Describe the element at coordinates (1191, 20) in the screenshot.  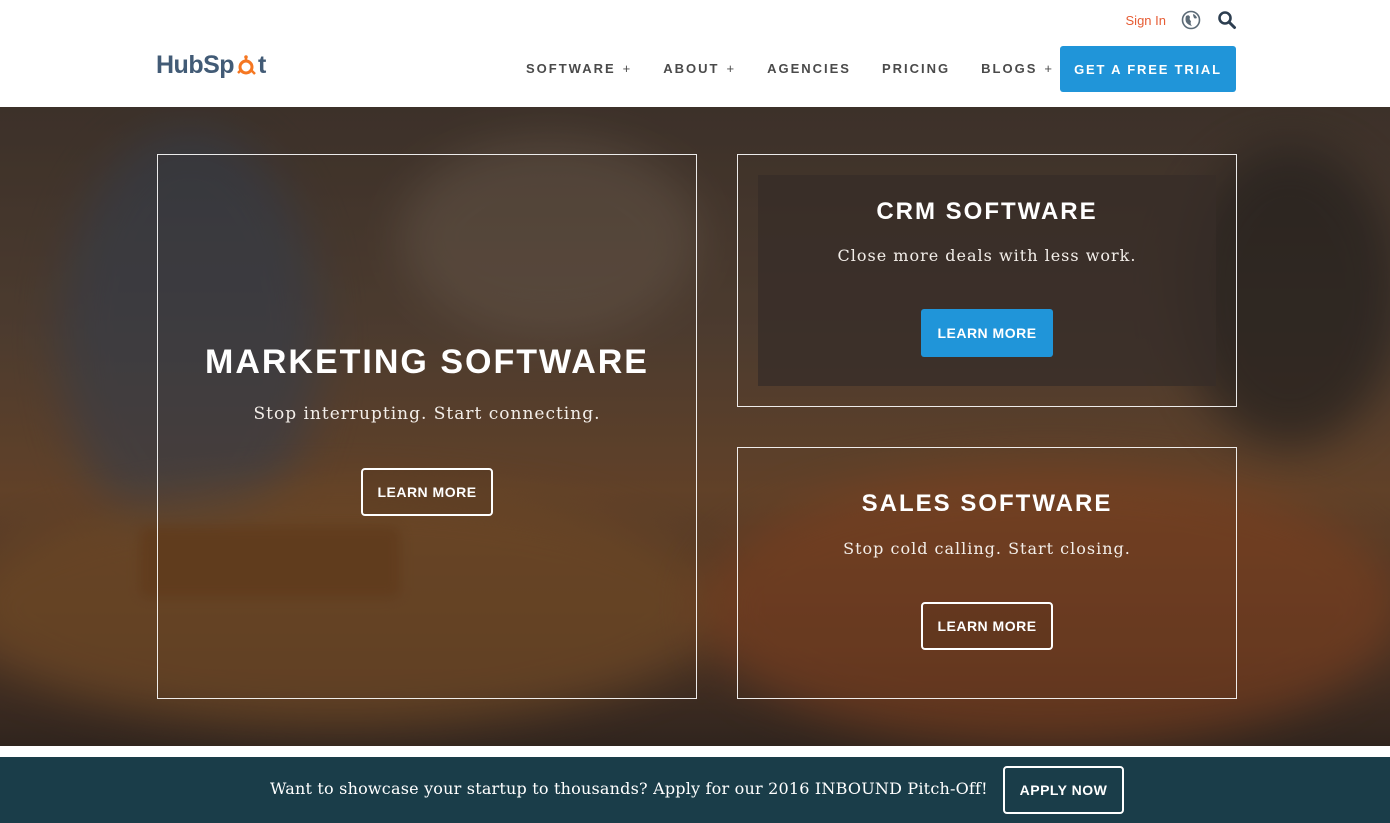
I see `globe-icon` at that location.